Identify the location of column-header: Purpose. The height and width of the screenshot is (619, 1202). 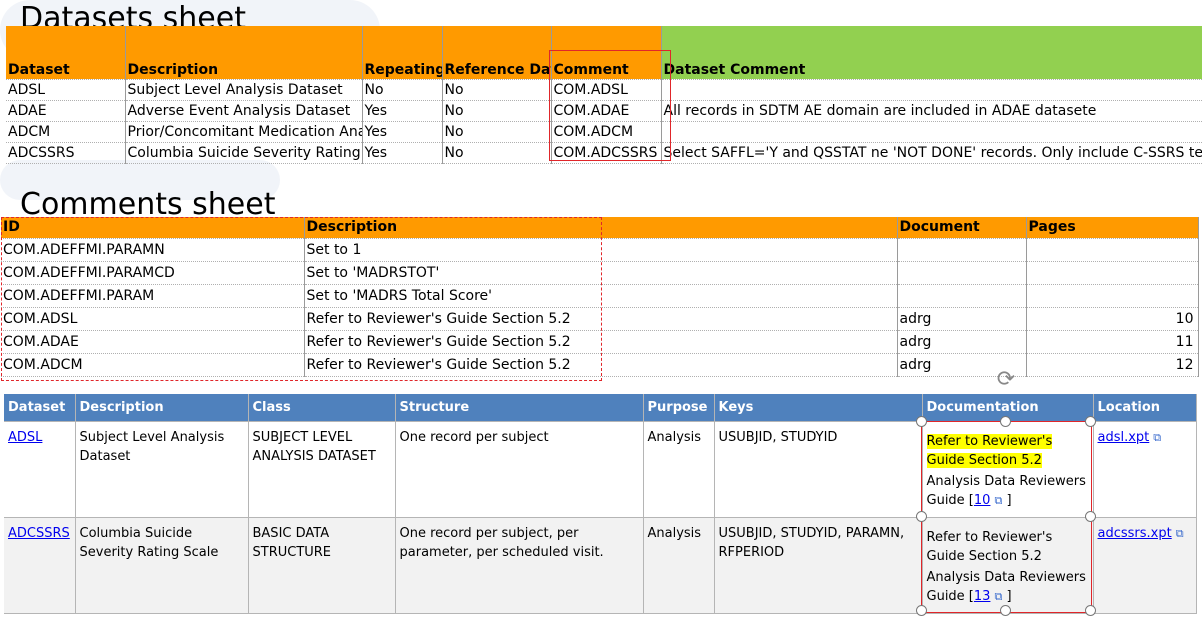
(679, 408).